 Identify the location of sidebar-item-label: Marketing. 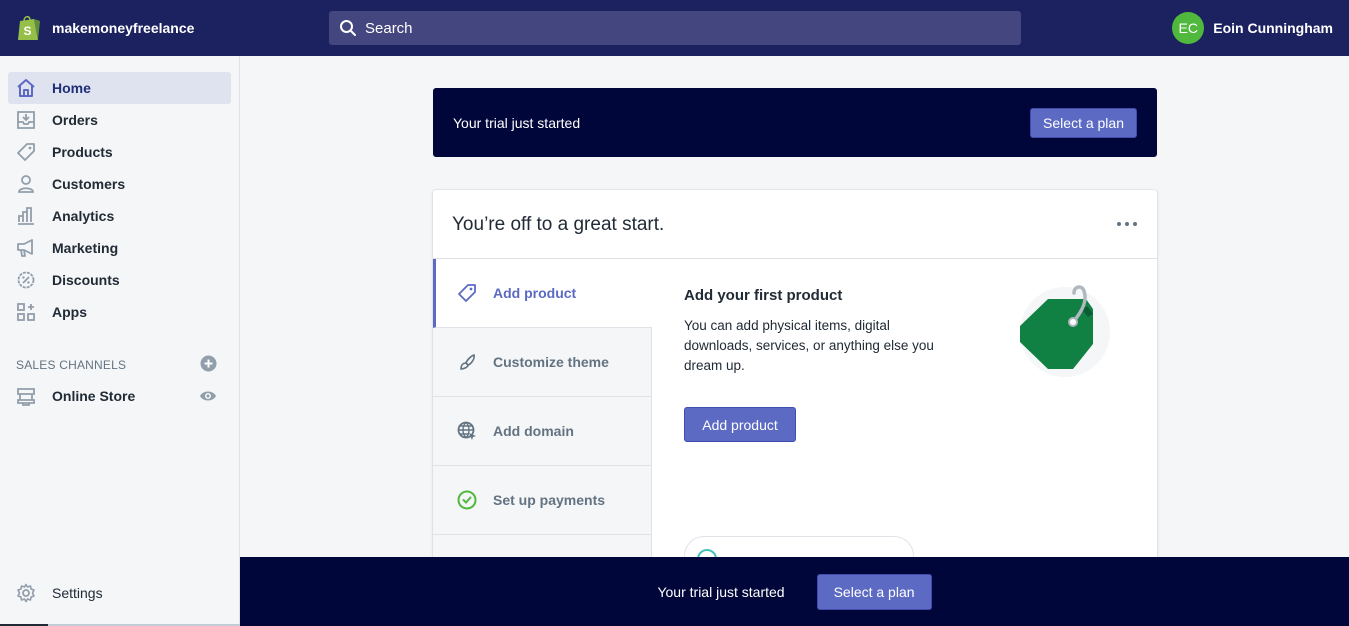
(85, 248).